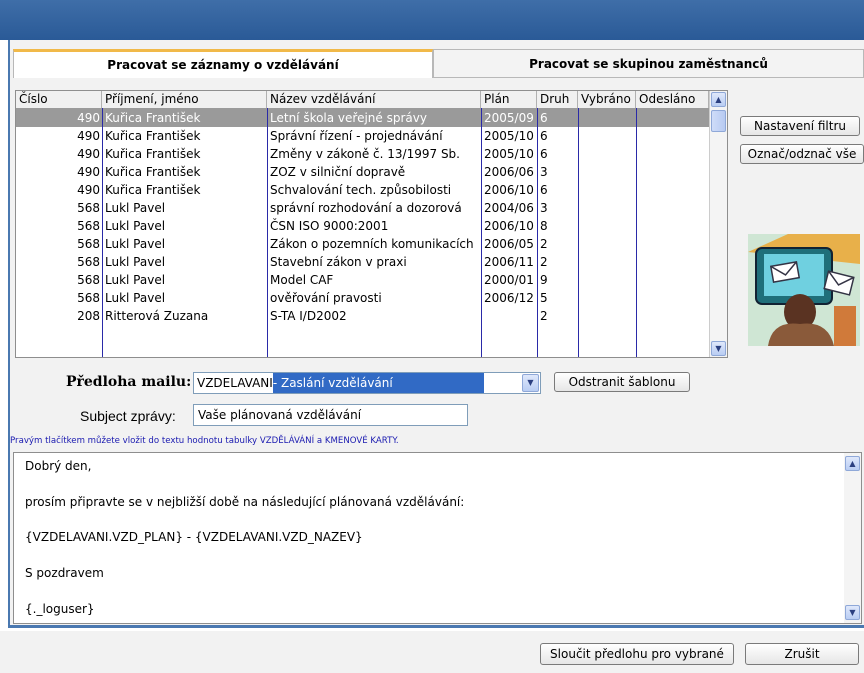 The height and width of the screenshot is (673, 864). Describe the element at coordinates (509, 99) in the screenshot. I see `column-header-plan: Plán` at that location.